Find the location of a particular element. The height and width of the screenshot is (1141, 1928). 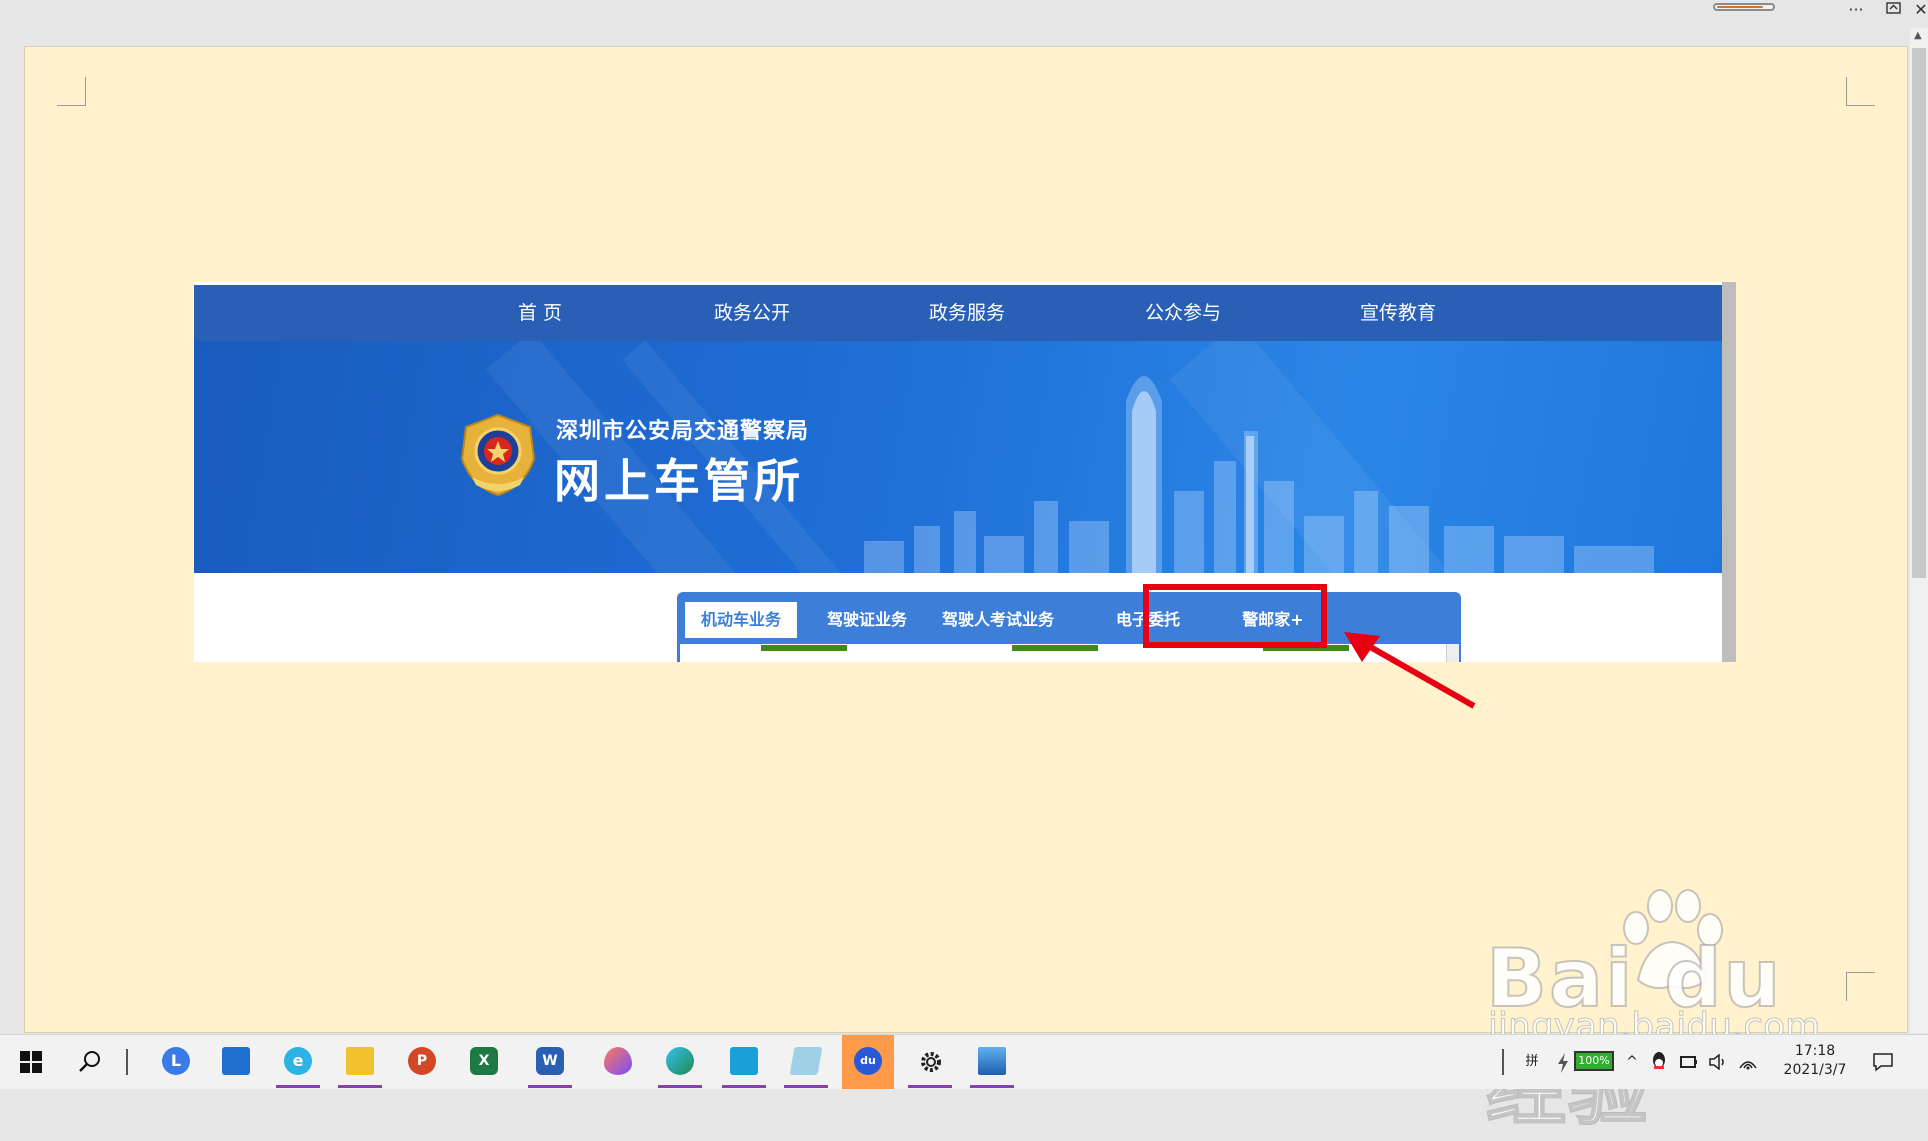

scrollbar-thumb is located at coordinates (1919, 313).